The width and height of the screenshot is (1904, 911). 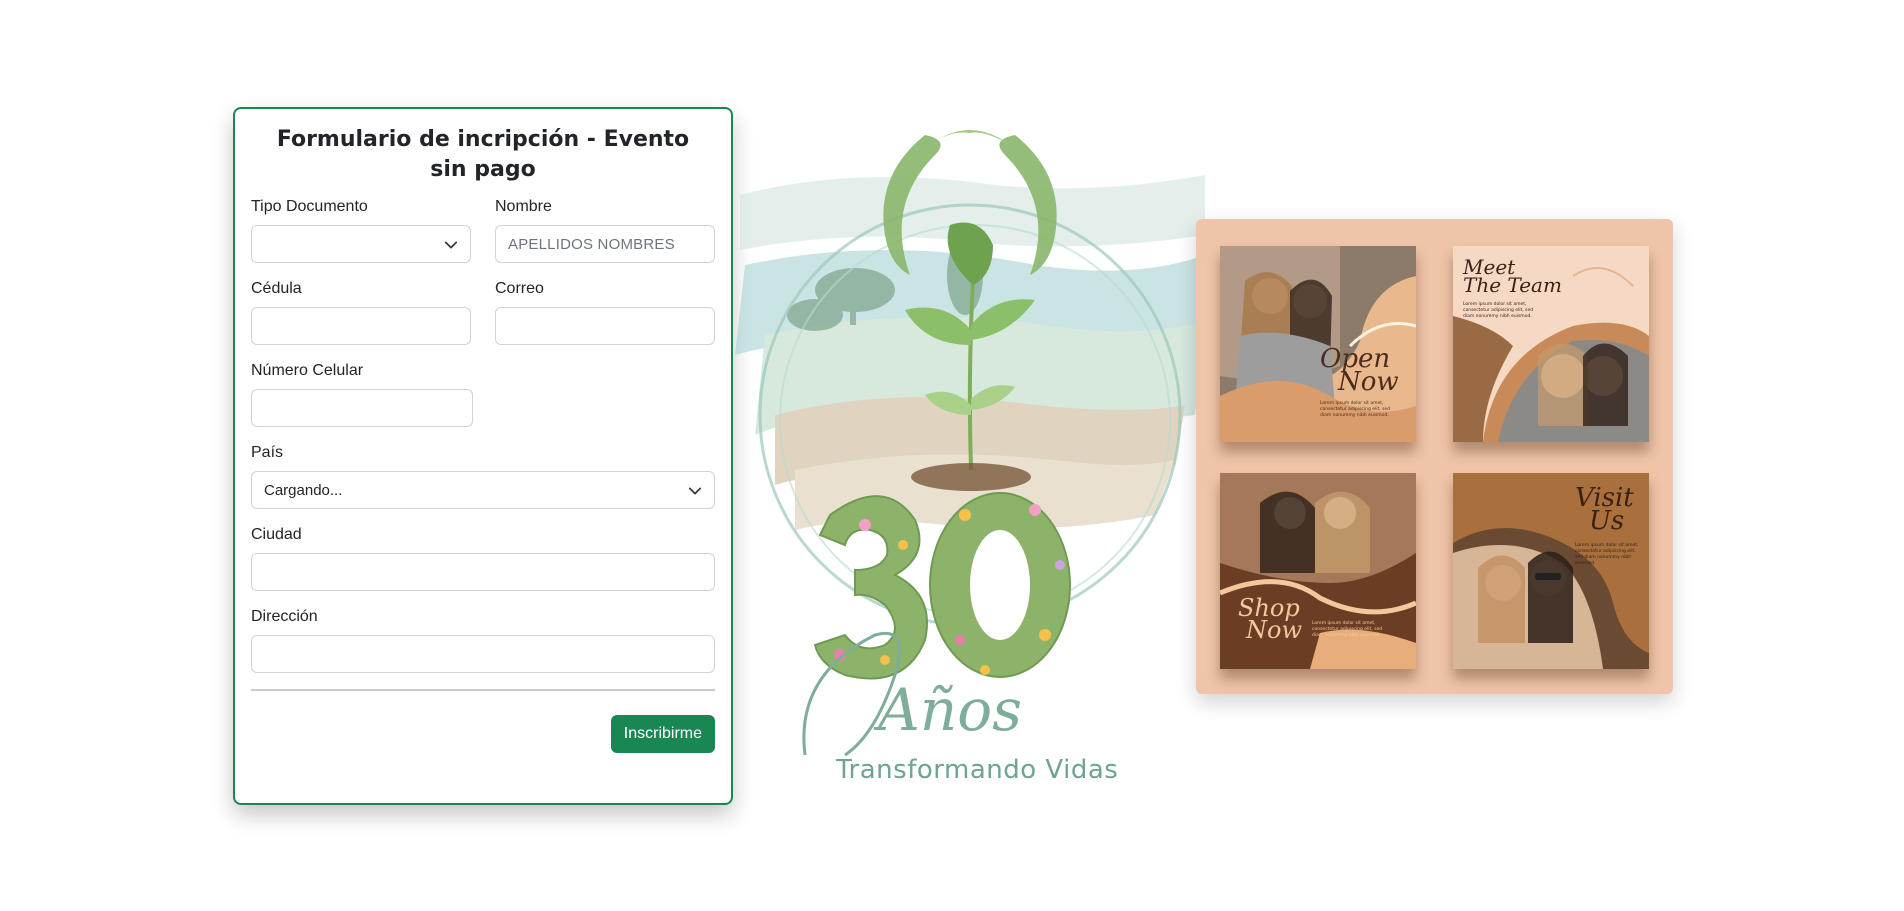 What do you see at coordinates (276, 534) in the screenshot?
I see `ciudad-label: Ciudad` at bounding box center [276, 534].